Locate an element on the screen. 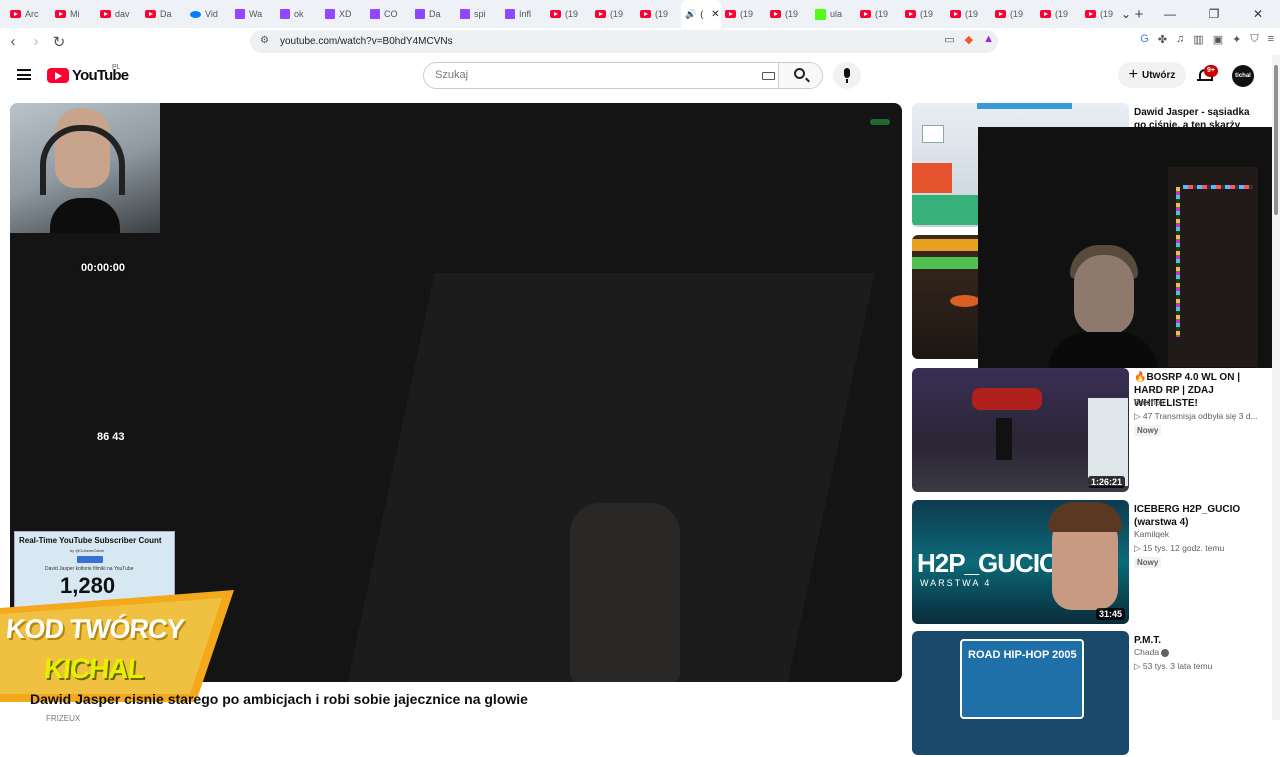  brave-shield-icon: ◆ is located at coordinates (969, 39).